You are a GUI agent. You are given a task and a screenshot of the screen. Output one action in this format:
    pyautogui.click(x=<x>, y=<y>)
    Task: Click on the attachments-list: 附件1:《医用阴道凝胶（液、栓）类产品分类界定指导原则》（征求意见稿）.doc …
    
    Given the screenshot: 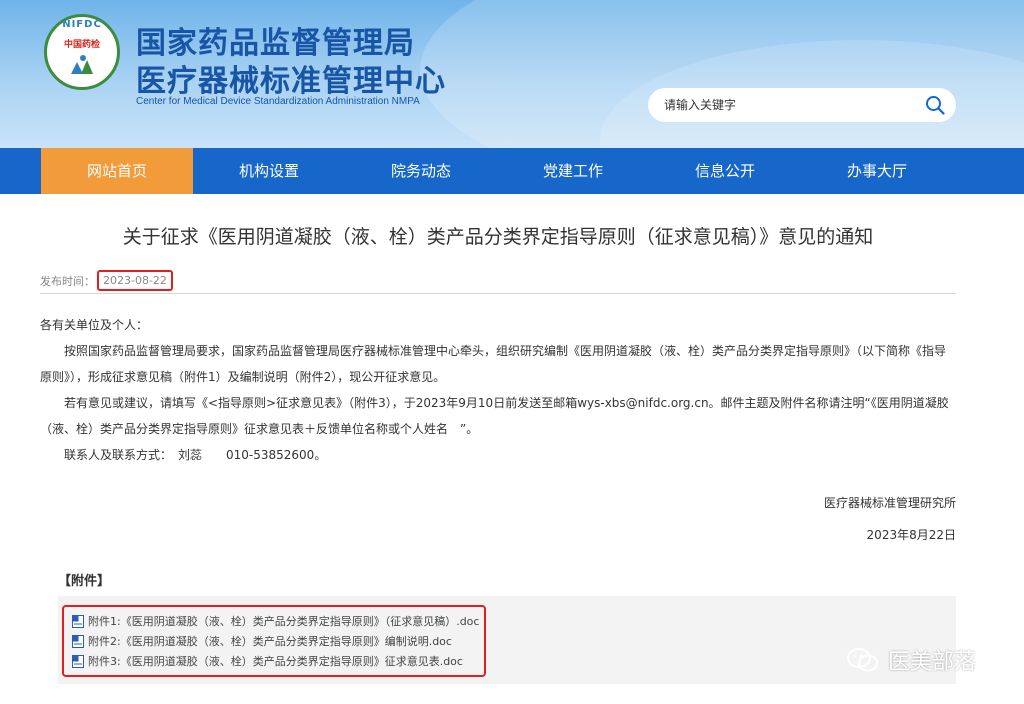 What is the action you would take?
    pyautogui.click(x=274, y=641)
    